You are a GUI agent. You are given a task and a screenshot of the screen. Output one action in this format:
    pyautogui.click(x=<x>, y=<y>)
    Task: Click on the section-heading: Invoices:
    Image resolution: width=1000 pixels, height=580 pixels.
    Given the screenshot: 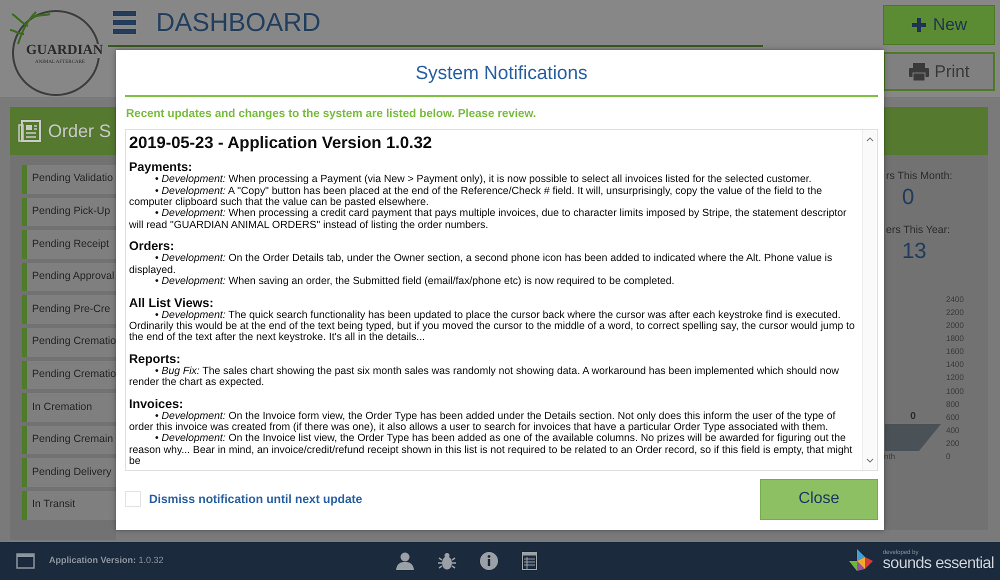 What is the action you would take?
    pyautogui.click(x=156, y=403)
    